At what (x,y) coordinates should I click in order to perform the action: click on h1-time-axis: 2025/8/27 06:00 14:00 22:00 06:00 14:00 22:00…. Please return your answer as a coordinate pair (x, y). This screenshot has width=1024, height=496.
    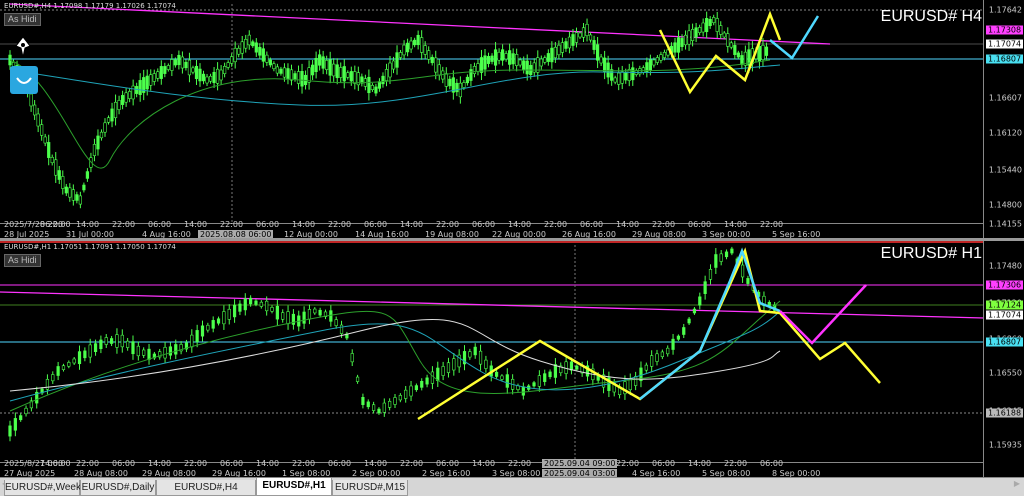
    Looking at the image, I should click on (492, 468).